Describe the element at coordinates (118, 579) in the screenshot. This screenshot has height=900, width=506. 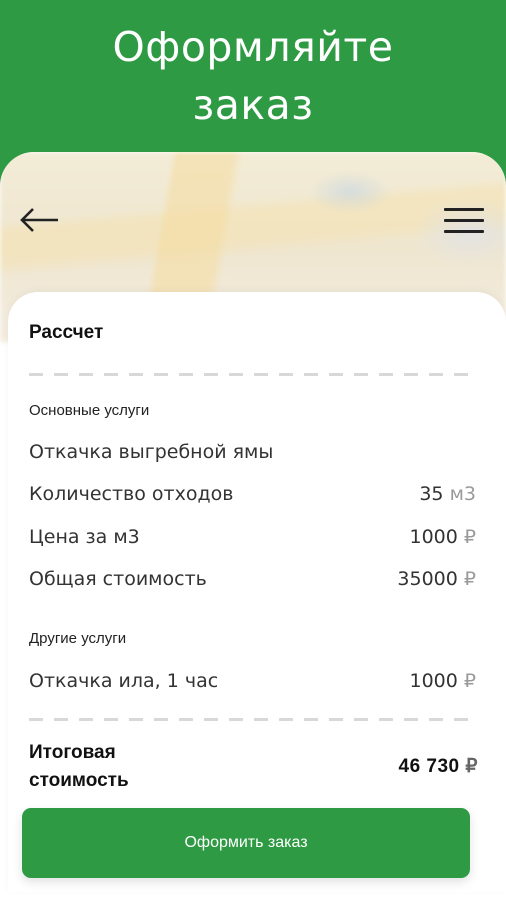
I see `calc-row-label: Общая стоимость` at that location.